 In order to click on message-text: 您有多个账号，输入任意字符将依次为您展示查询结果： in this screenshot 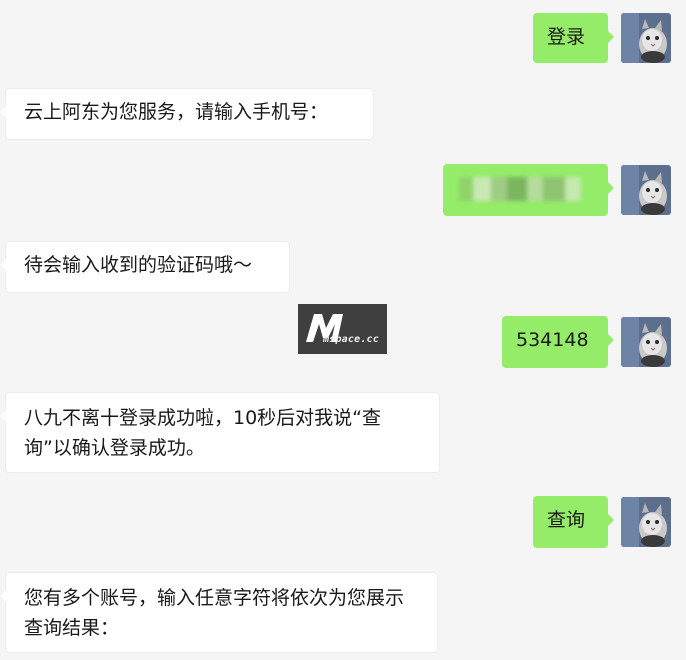, I will do `click(214, 613)`.